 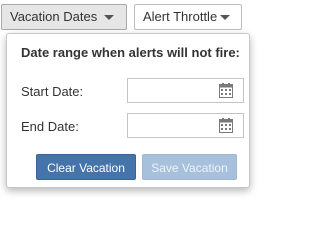 I want to click on clear-vacation-button: Clear Vacation, so click(x=86, y=167).